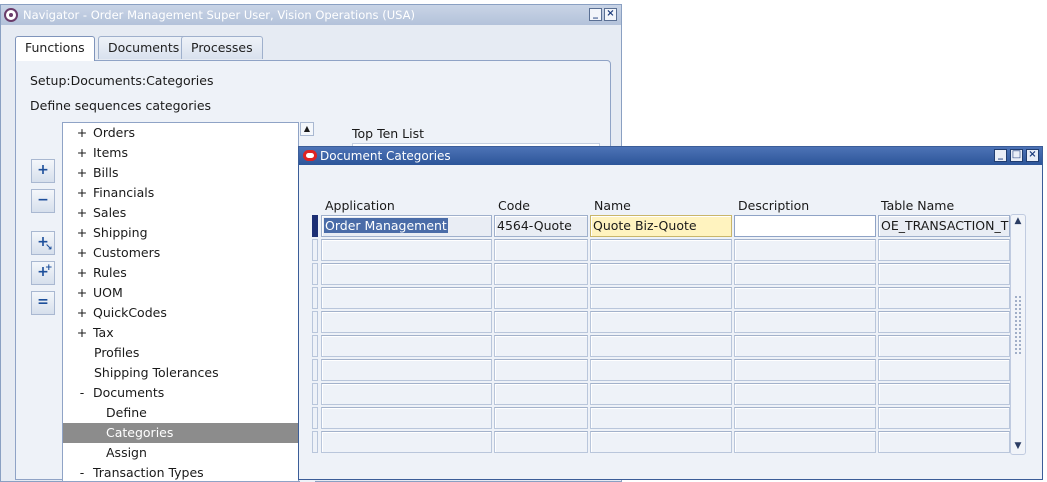  I want to click on tab-documents: Documents, so click(144, 47).